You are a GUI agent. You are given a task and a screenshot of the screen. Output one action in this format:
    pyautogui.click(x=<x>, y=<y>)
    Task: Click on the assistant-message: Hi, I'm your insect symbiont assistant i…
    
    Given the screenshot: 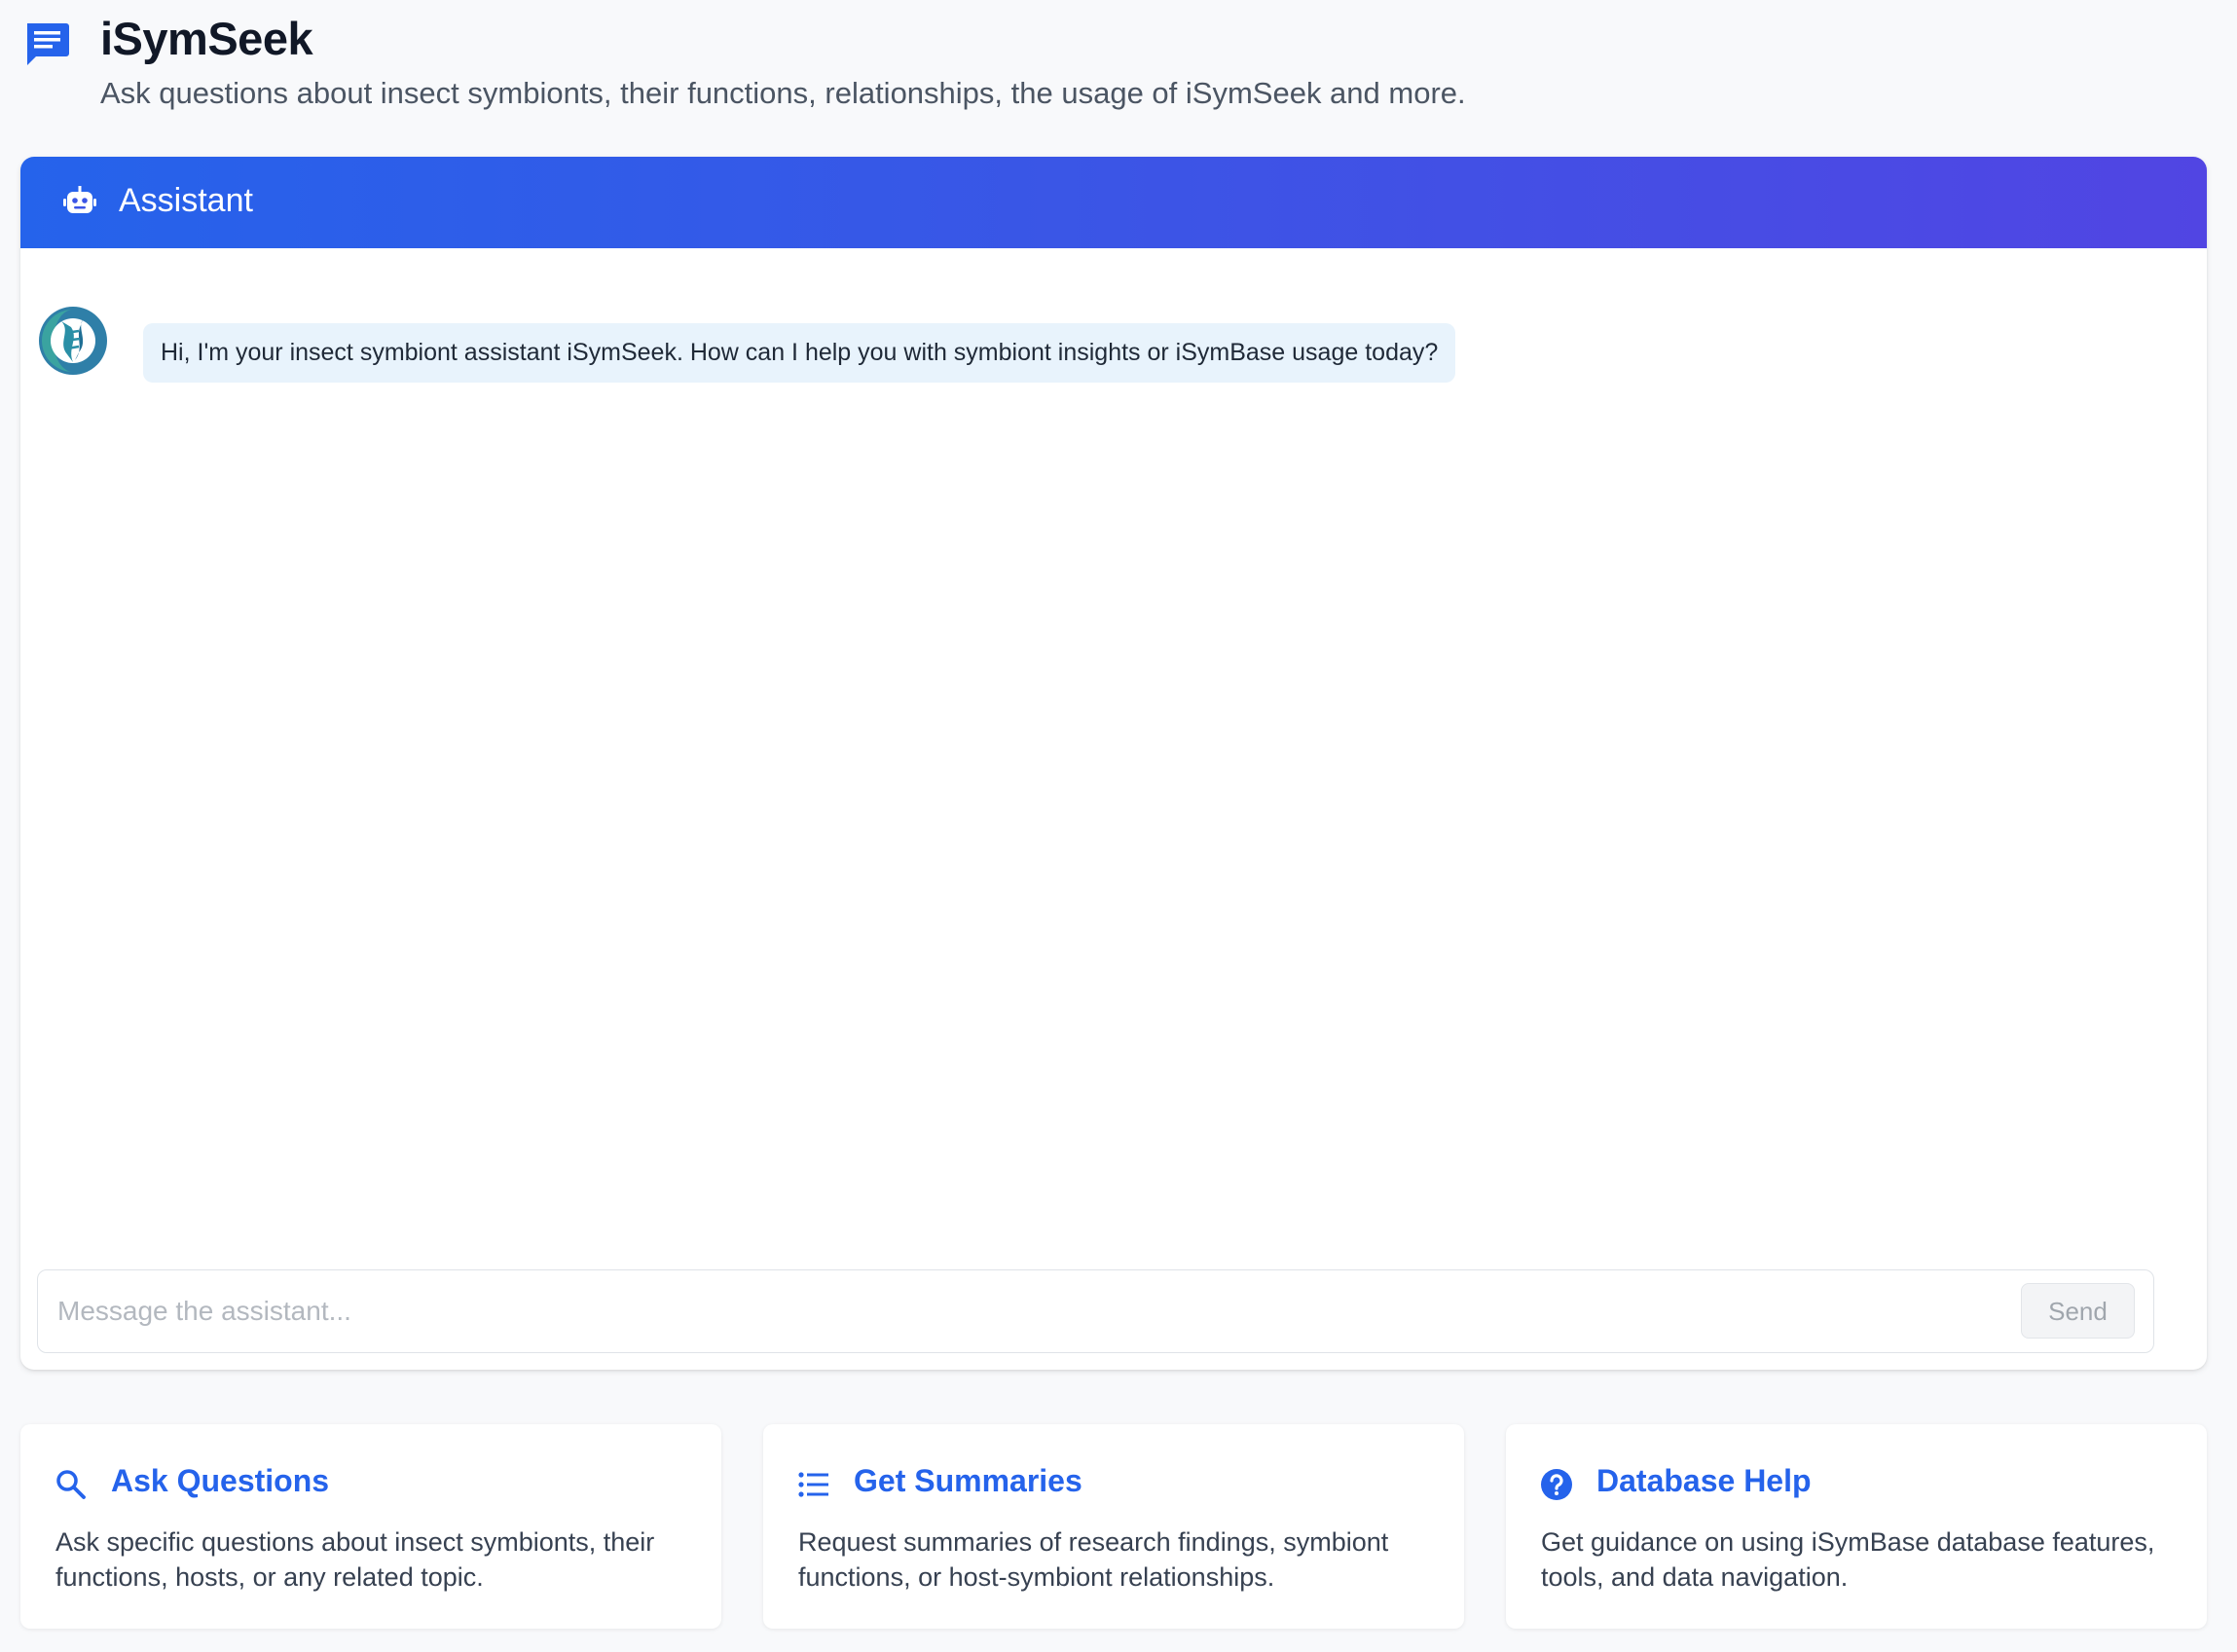 What is the action you would take?
    pyautogui.click(x=799, y=353)
    